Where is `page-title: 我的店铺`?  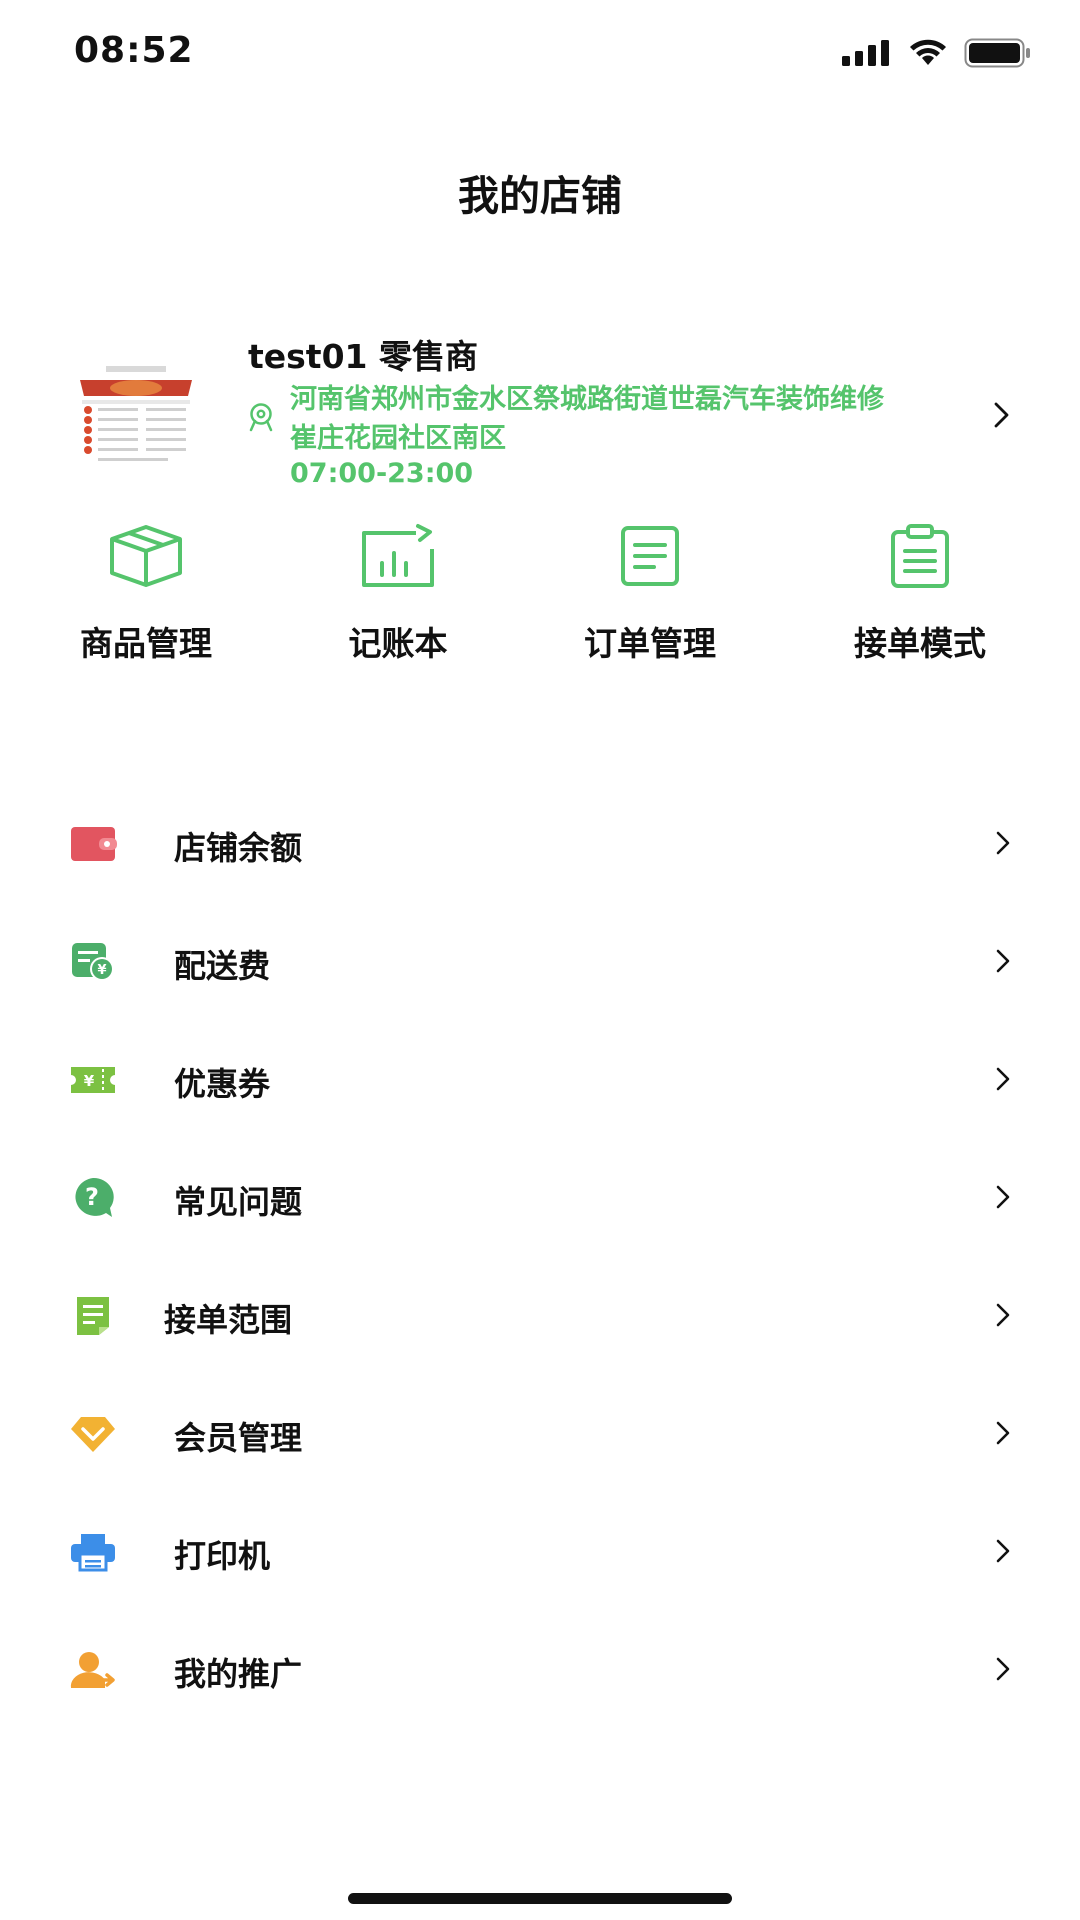
page-title: 我的店铺 is located at coordinates (540, 196).